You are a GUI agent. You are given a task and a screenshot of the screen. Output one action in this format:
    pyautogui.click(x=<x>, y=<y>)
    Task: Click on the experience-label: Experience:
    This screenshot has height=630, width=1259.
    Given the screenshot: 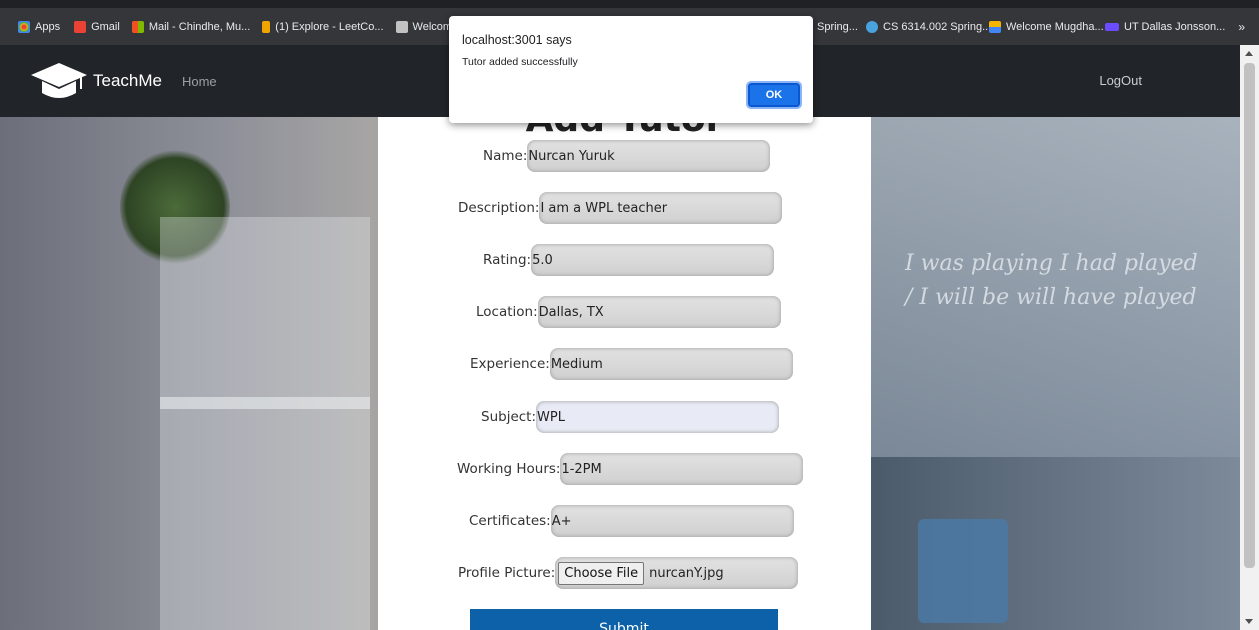 What is the action you would take?
    pyautogui.click(x=510, y=364)
    